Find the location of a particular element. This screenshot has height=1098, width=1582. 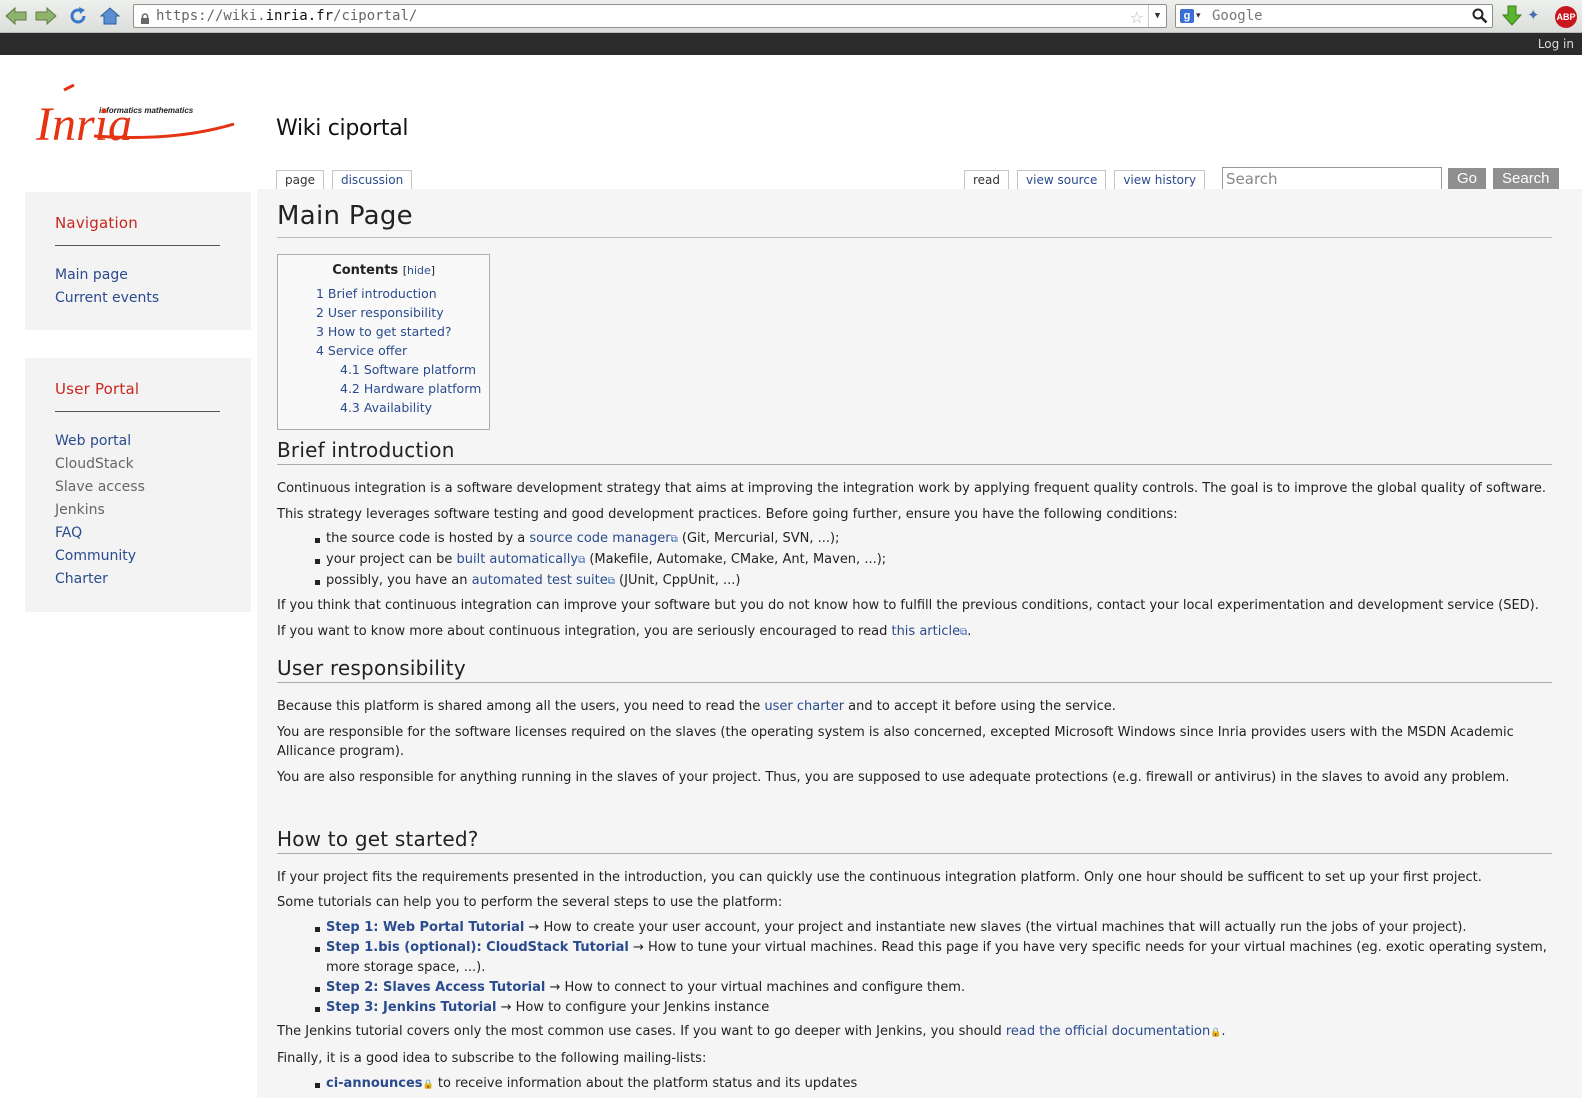

toc-subitem: 4.3 Availability is located at coordinates (386, 407).